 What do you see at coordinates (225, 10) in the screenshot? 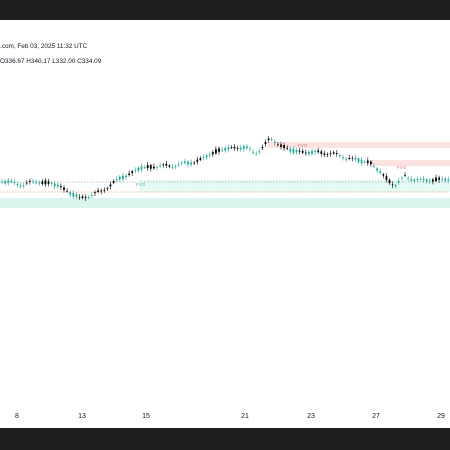
I see `top-toolbar` at bounding box center [225, 10].